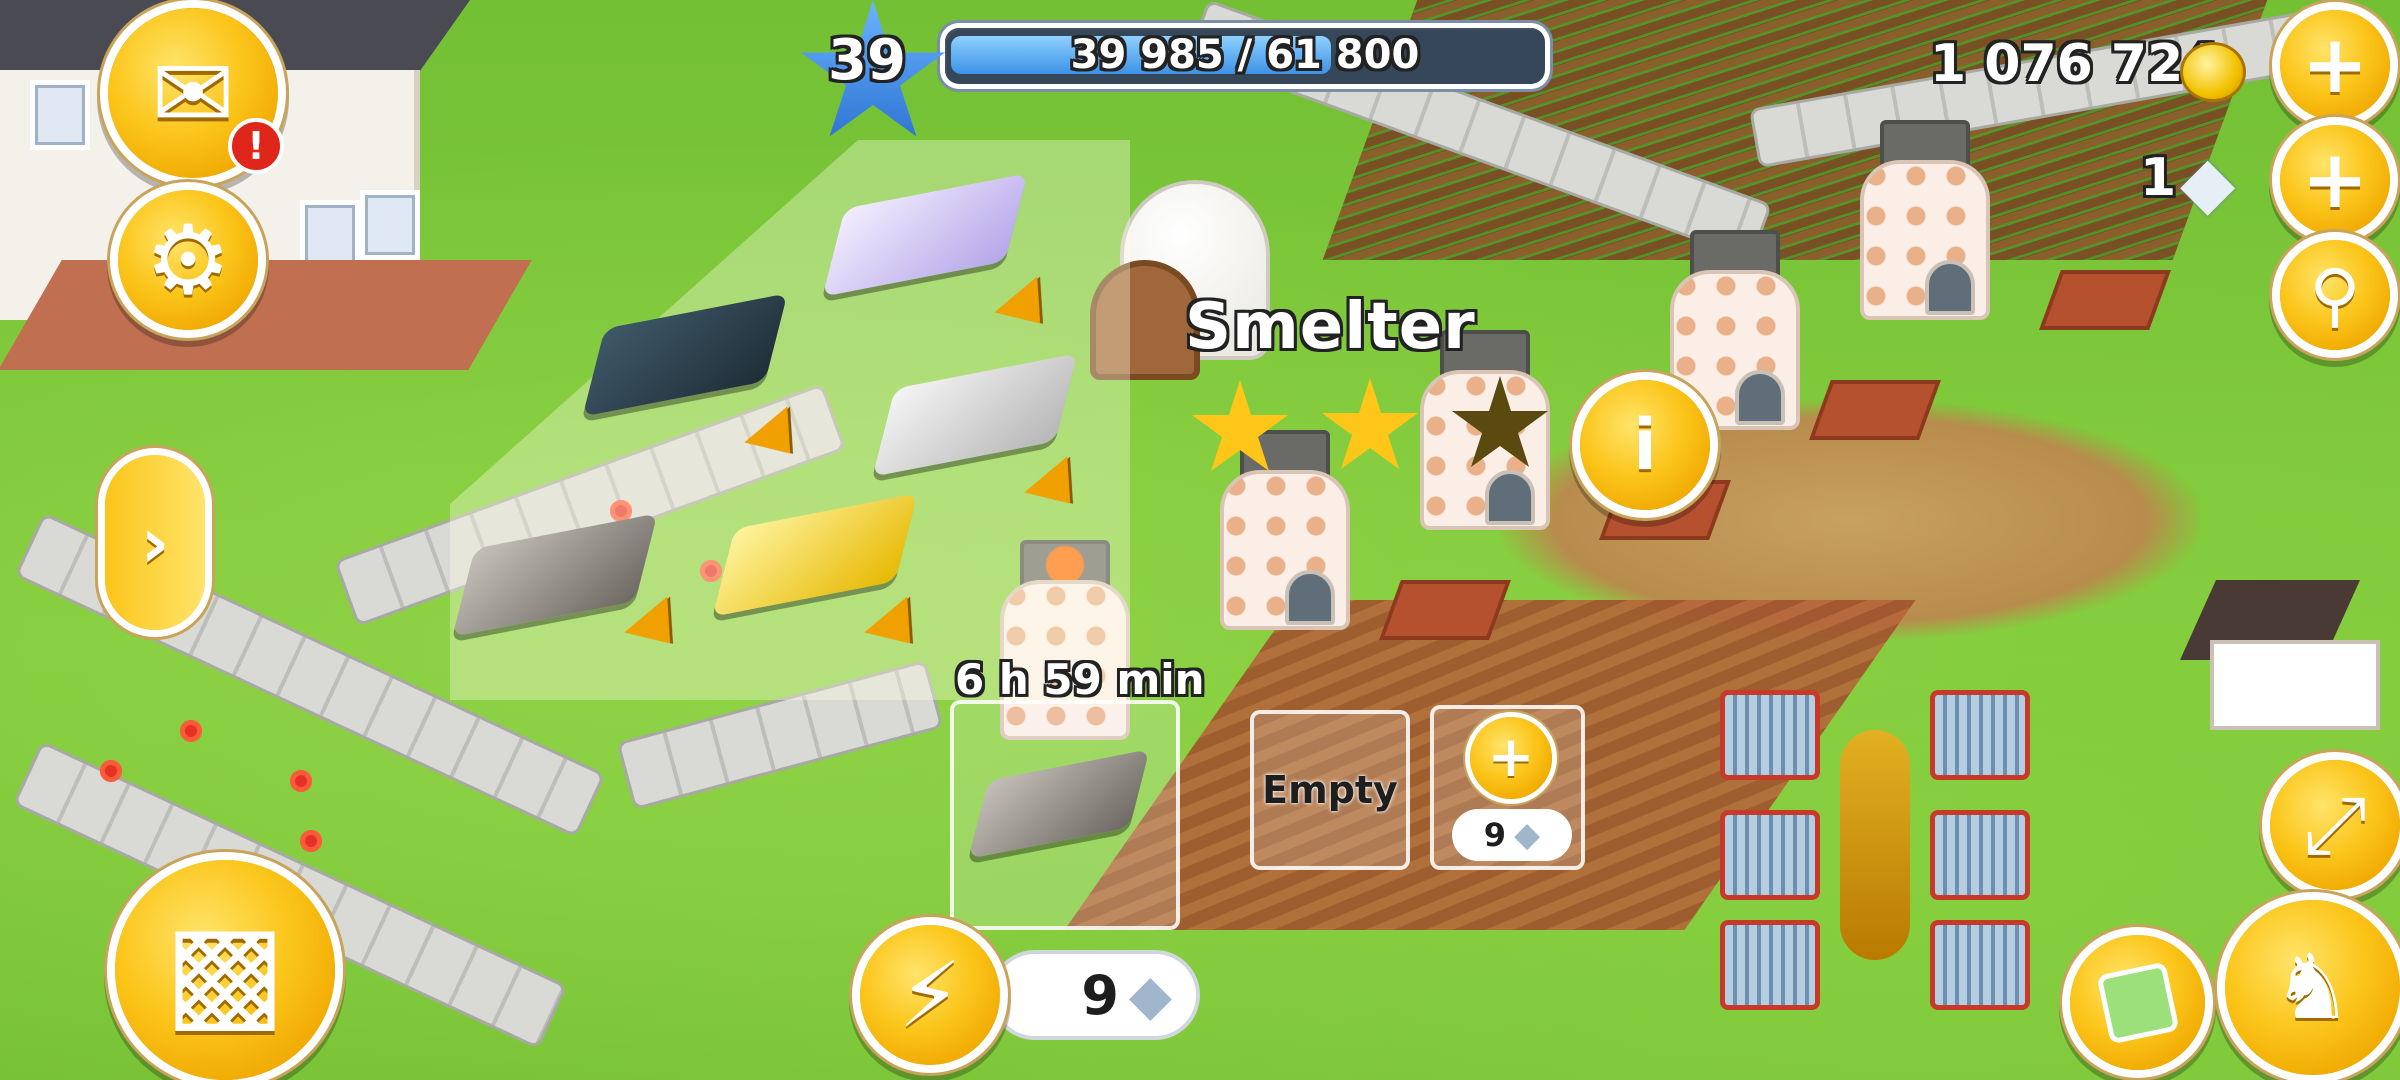 This screenshot has height=1080, width=2400. I want to click on mail-button: ✉ !, so click(196, 93).